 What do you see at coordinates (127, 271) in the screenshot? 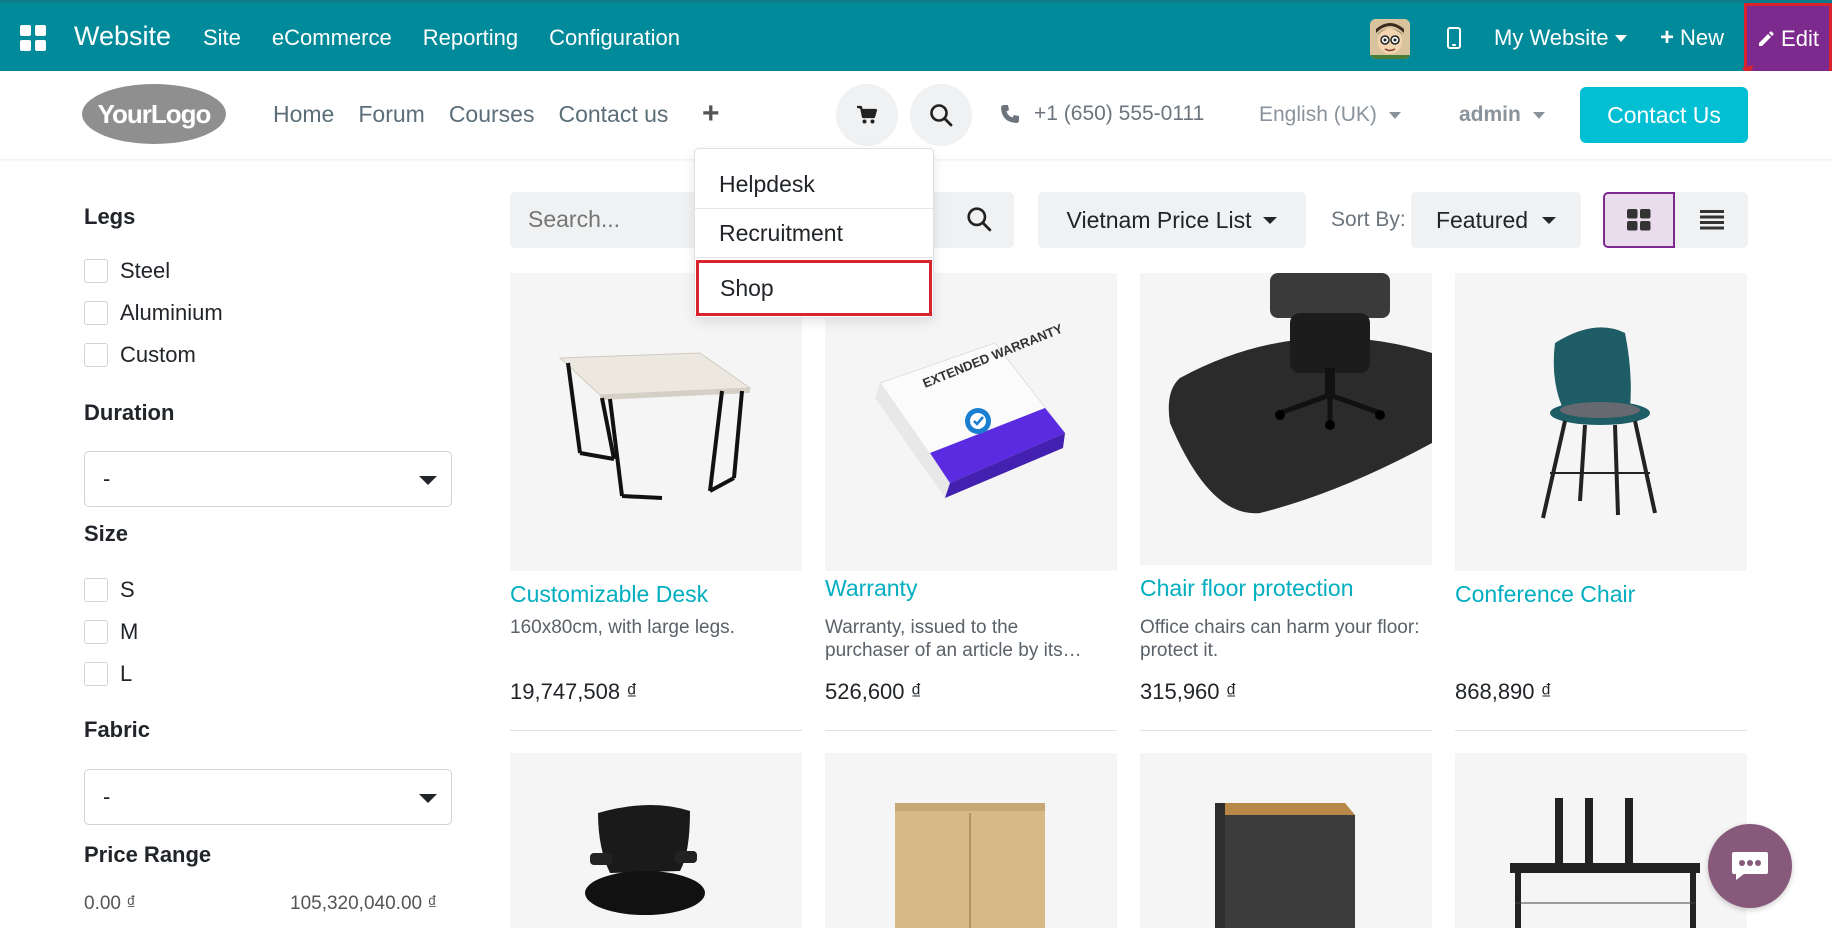
I see `filter-legs-steel: Steel` at bounding box center [127, 271].